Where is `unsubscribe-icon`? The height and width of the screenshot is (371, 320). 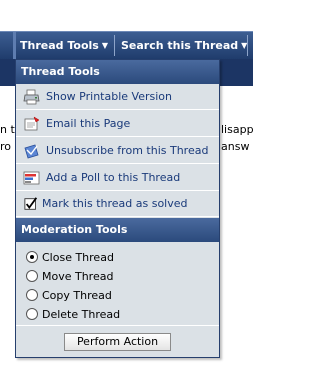
unsubscribe-icon is located at coordinates (31, 151).